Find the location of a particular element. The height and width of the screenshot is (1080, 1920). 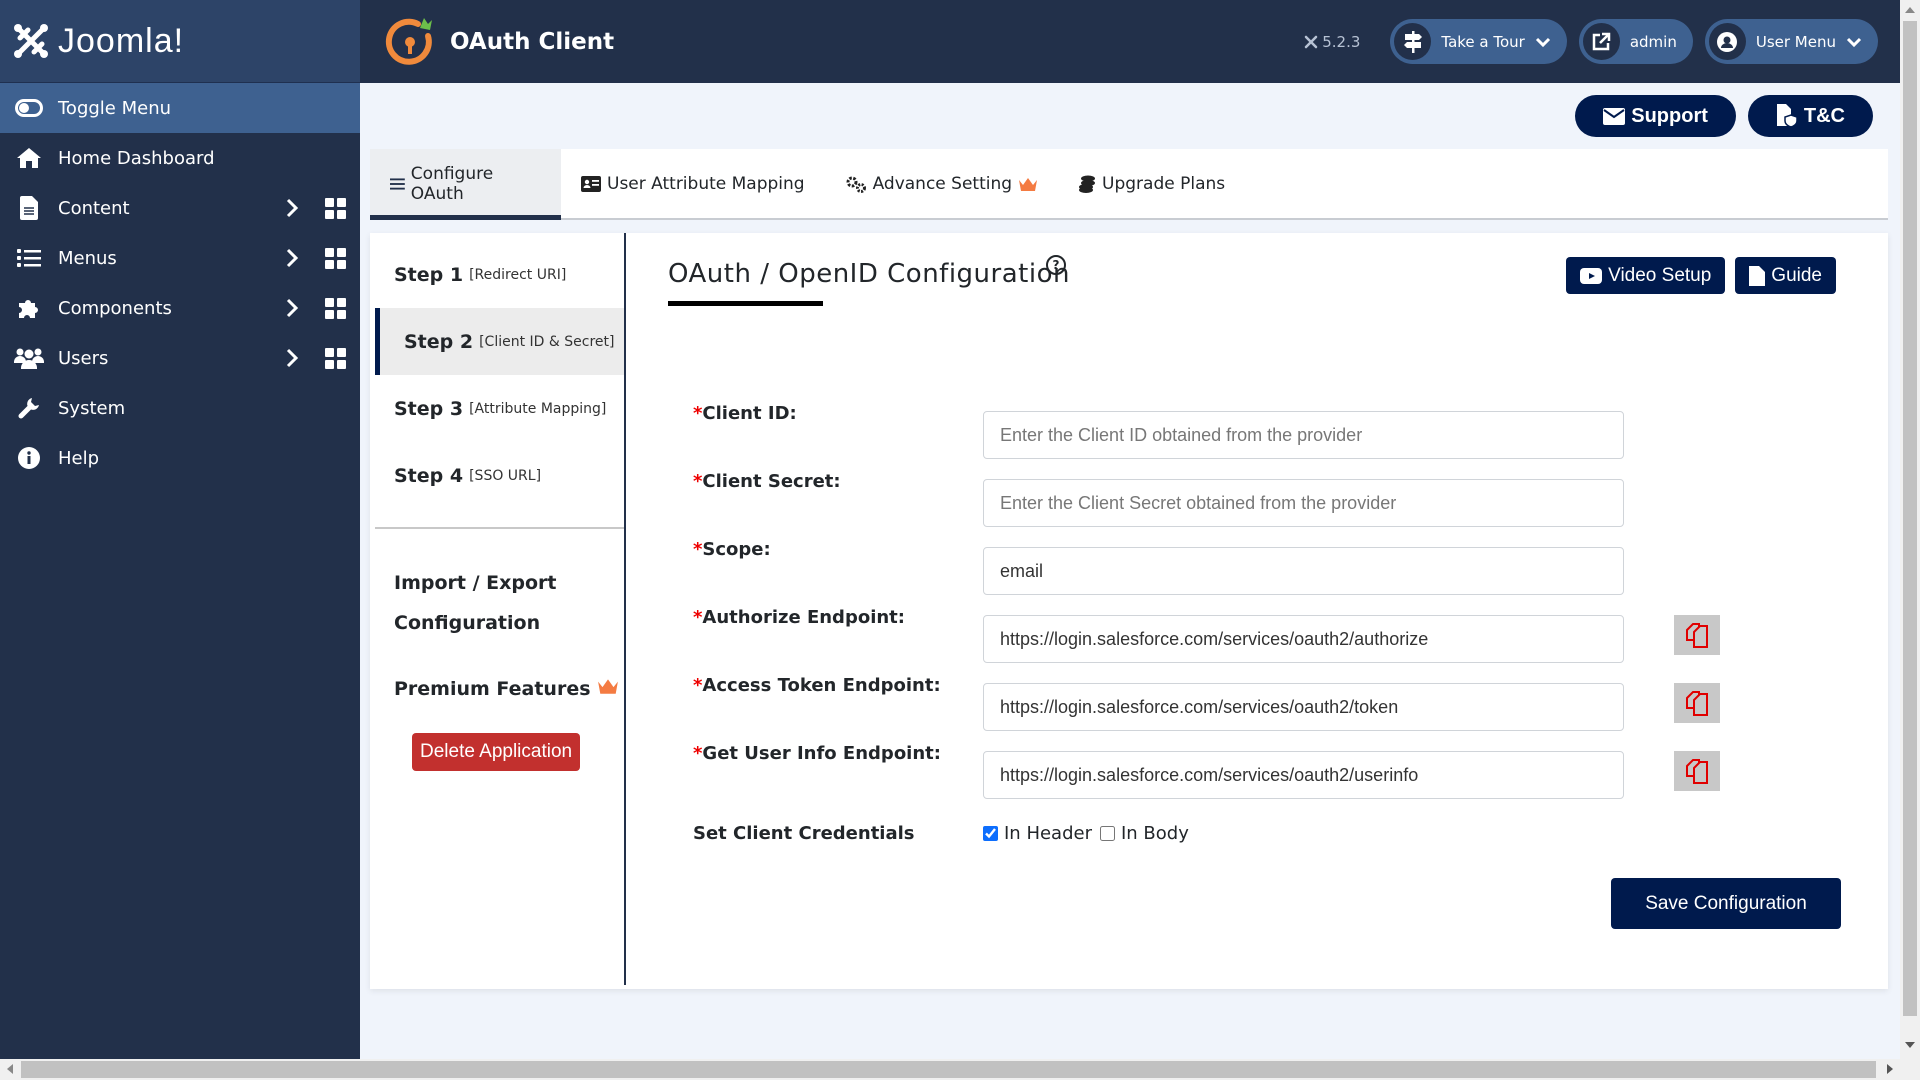

access-token-endpoint-input is located at coordinates (1303, 707).